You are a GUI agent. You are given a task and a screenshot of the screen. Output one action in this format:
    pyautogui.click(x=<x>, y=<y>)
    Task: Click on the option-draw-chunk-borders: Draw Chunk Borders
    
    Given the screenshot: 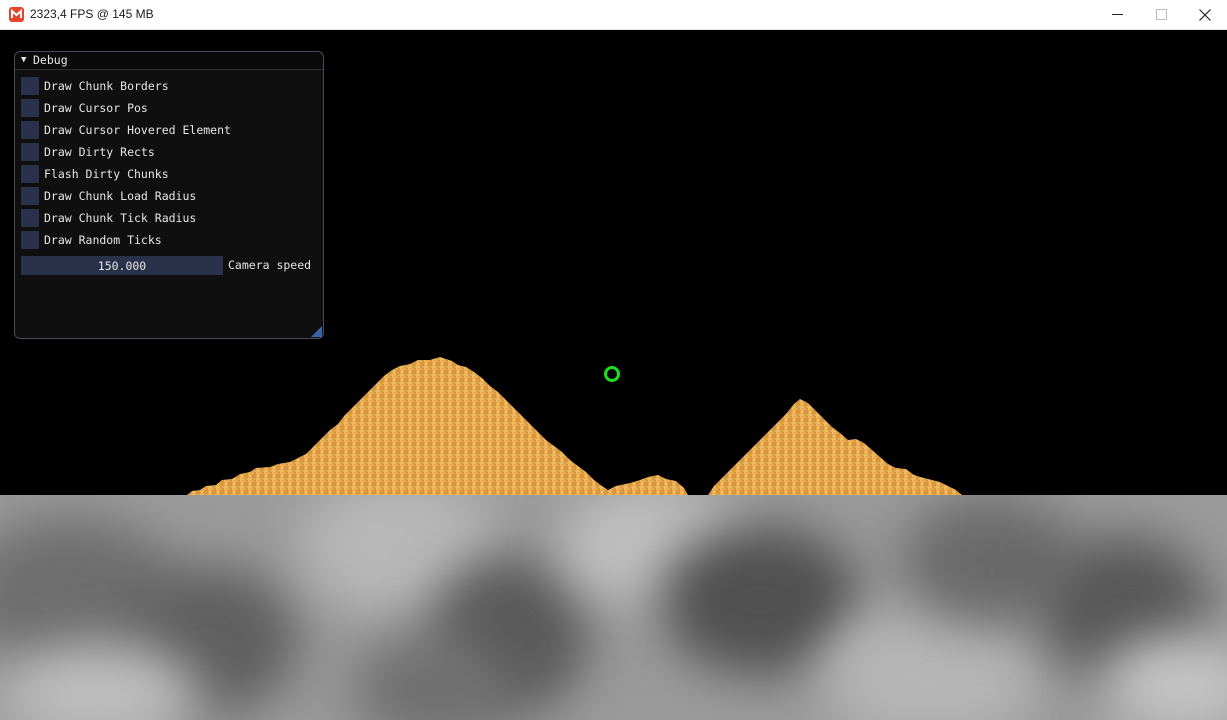 What is the action you would take?
    pyautogui.click(x=95, y=85)
    